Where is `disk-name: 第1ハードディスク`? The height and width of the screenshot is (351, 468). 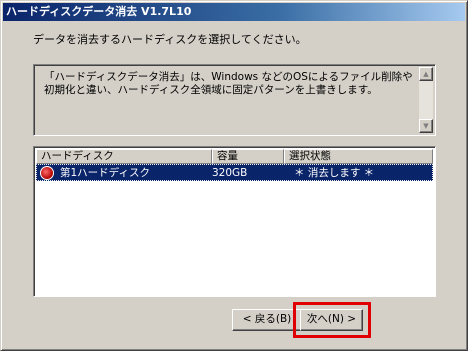 disk-name: 第1ハードディスク is located at coordinates (105, 173).